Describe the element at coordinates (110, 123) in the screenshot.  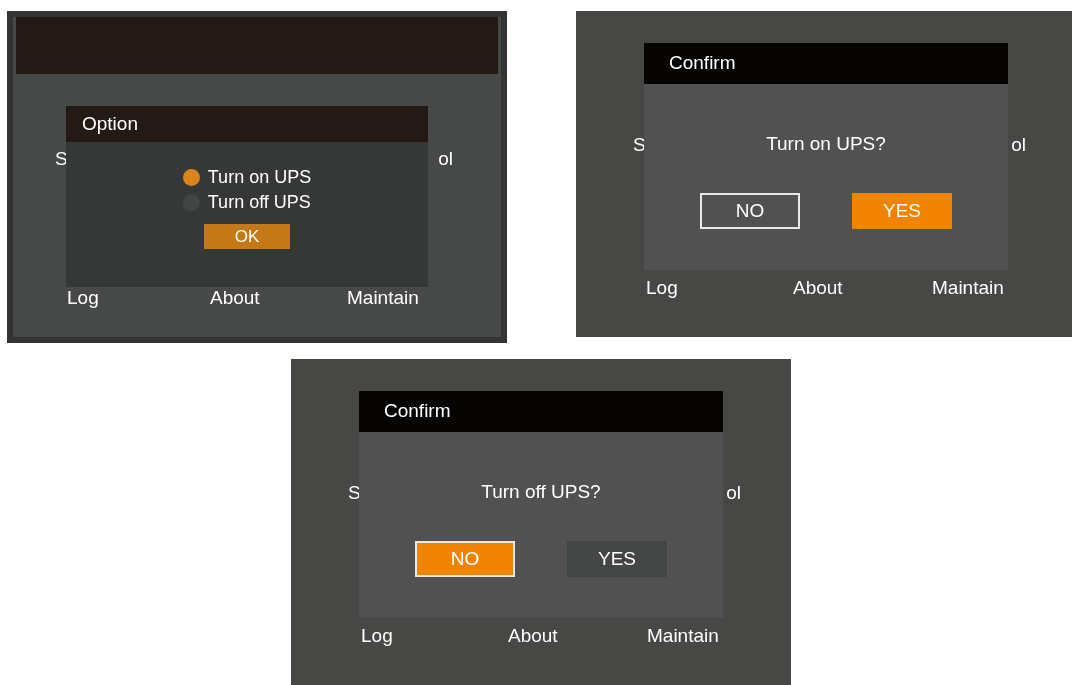
I see `dialog-title: Option` at that location.